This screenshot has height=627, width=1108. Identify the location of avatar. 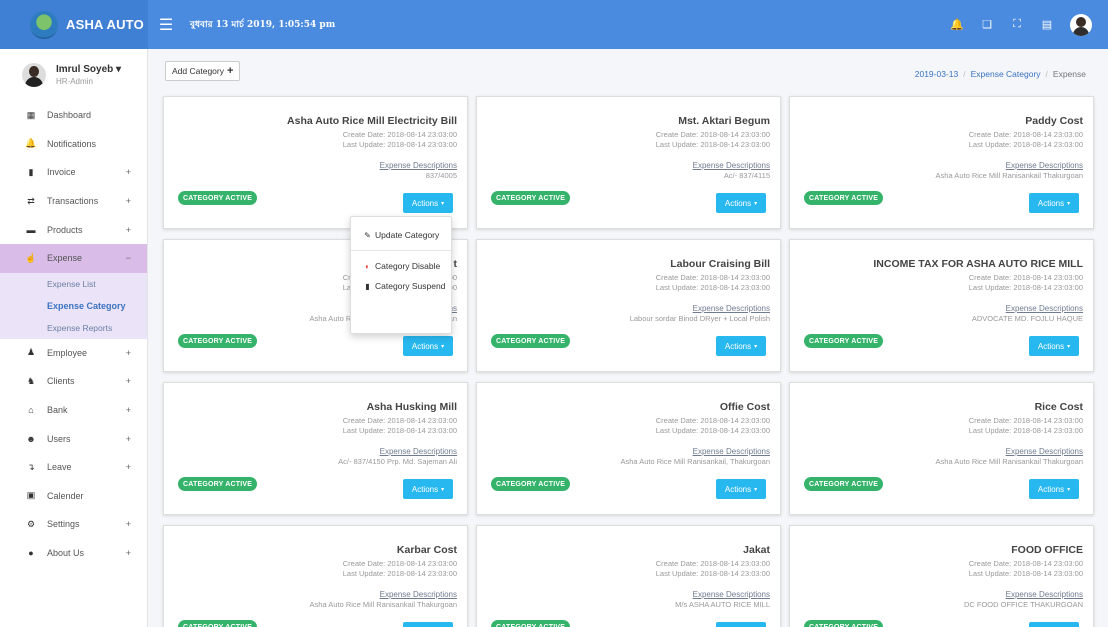
(1081, 24).